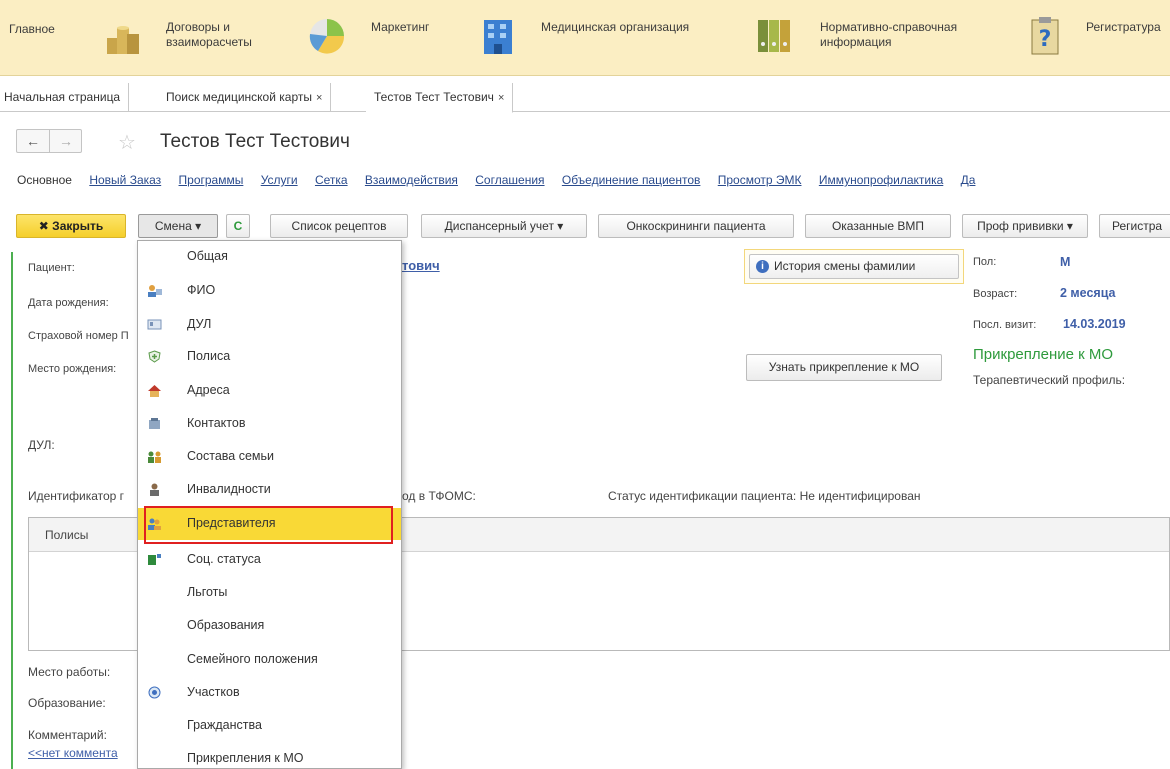  Describe the element at coordinates (1043, 354) in the screenshot. I see `attachment-title: Прикрепление к МО` at that location.